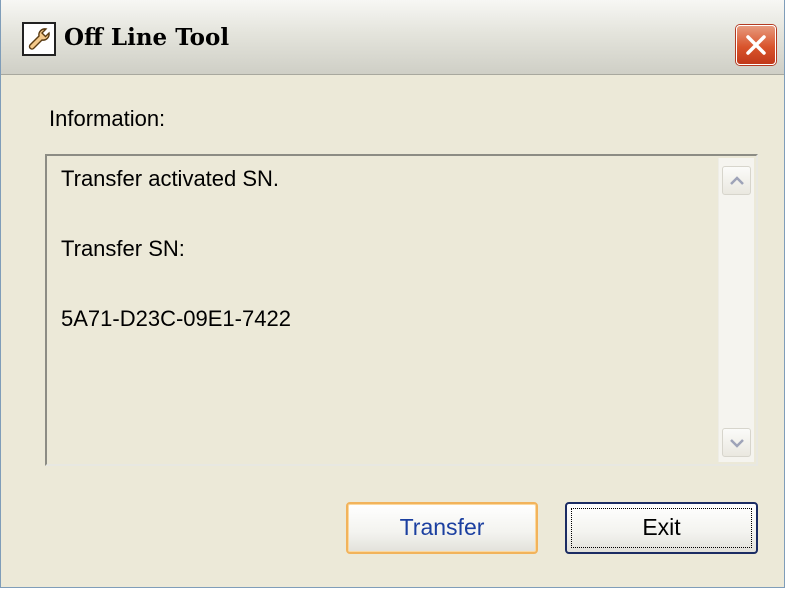  What do you see at coordinates (170, 178) in the screenshot?
I see `info-line-status: Transfer activated SN.` at bounding box center [170, 178].